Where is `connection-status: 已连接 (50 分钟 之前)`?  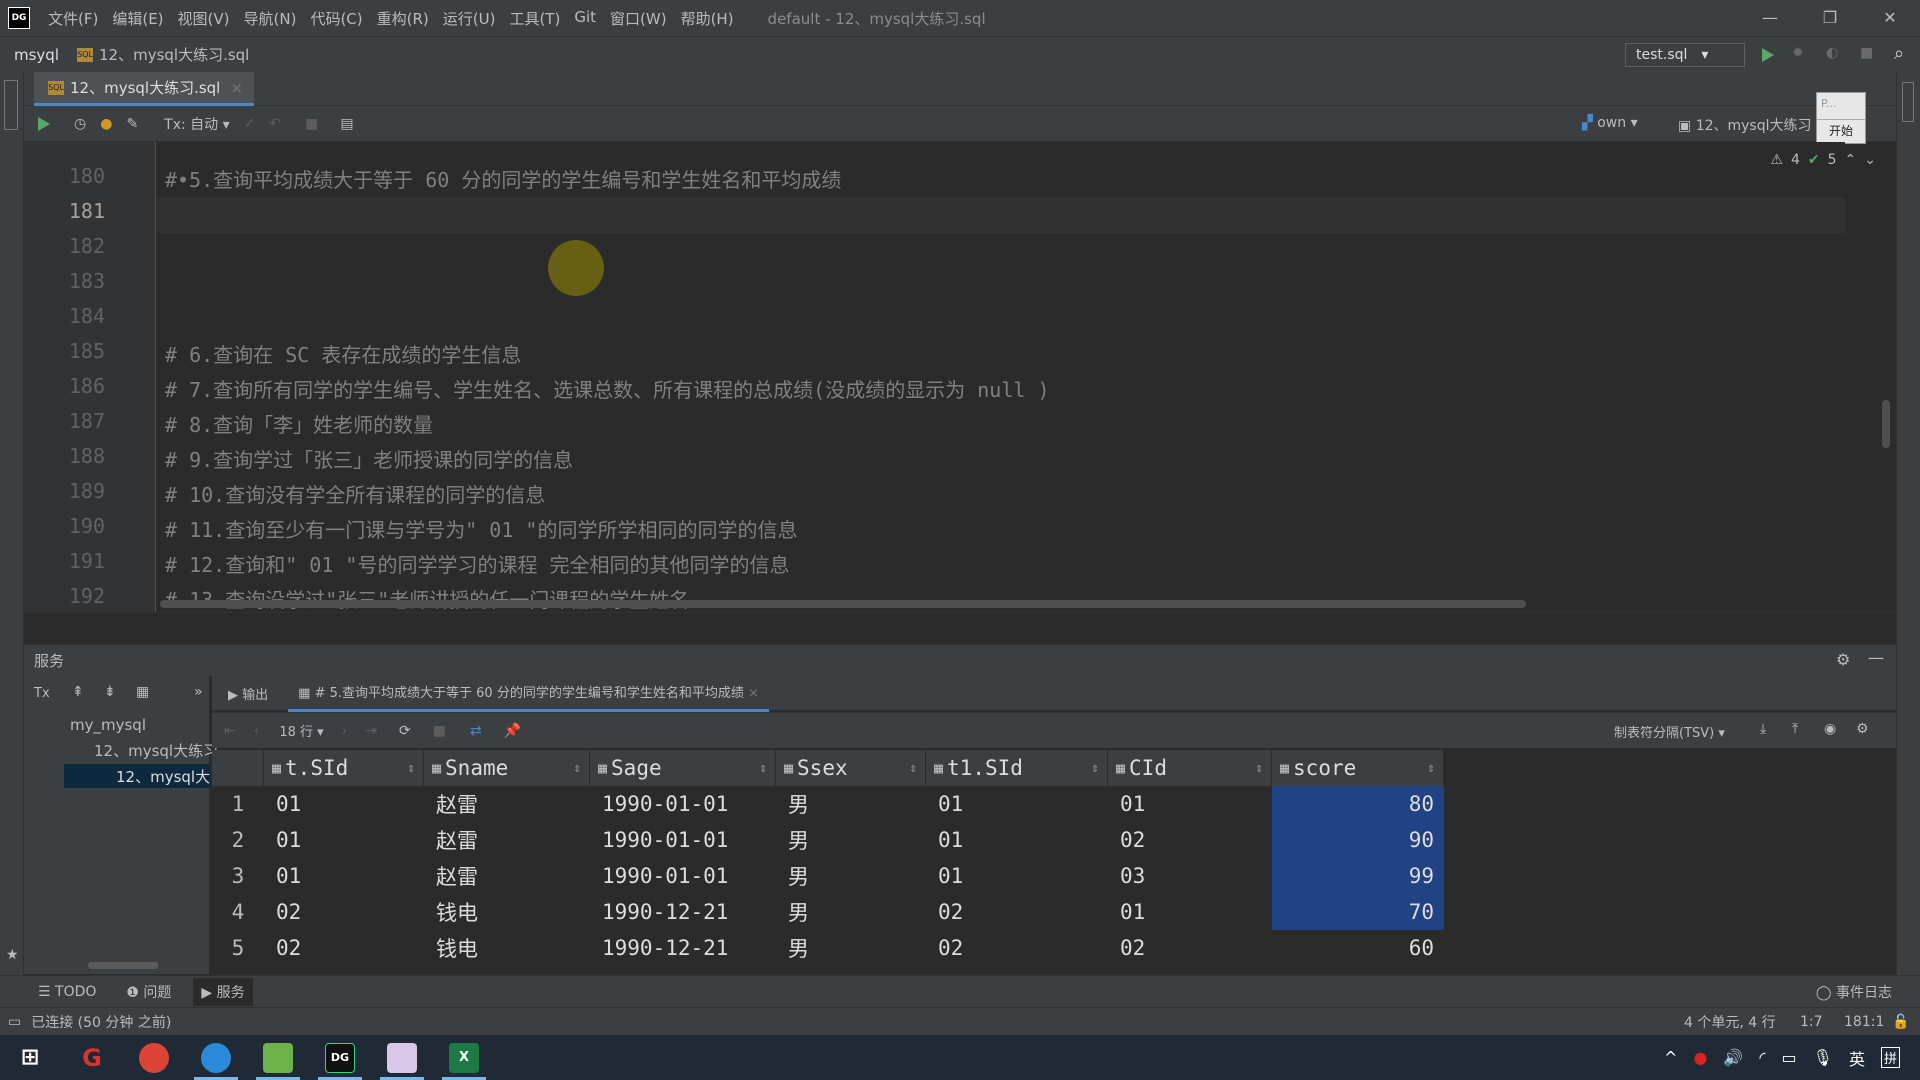 connection-status: 已连接 (50 分钟 之前) is located at coordinates (101, 1022).